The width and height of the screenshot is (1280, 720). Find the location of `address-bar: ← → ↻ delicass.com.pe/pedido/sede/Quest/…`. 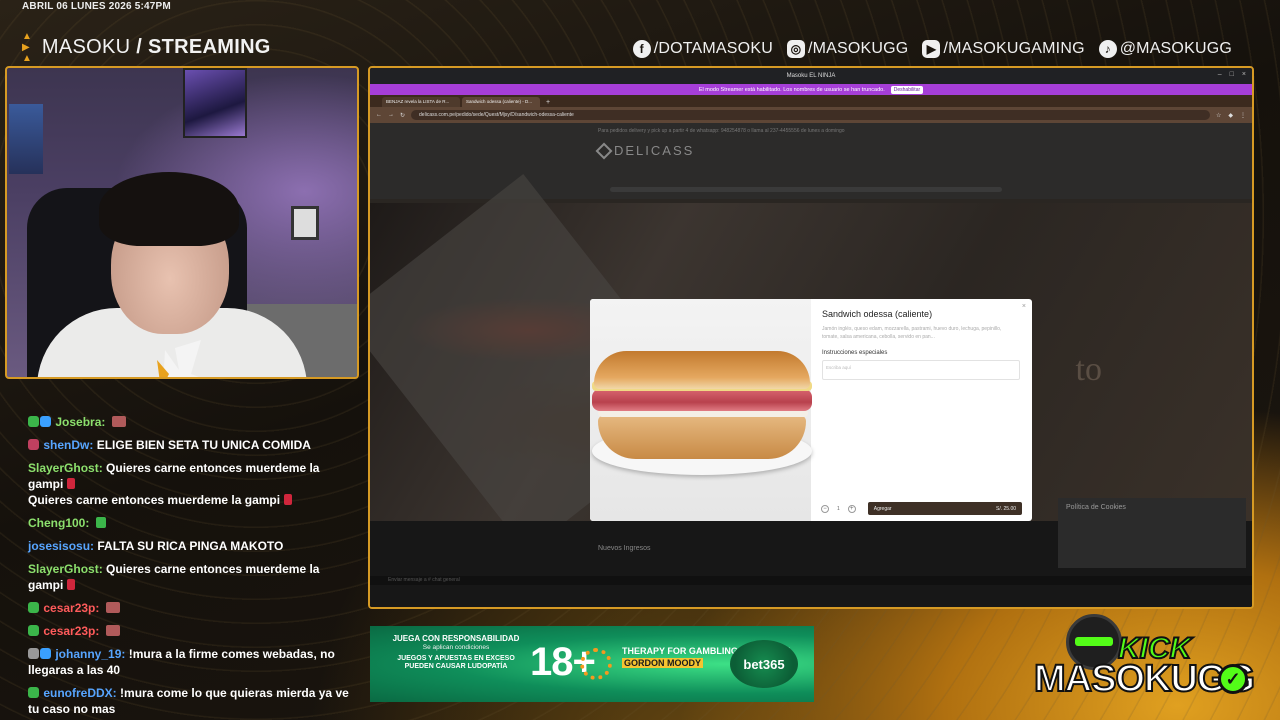

address-bar: ← → ↻ delicass.com.pe/pedido/sede/Quest/… is located at coordinates (811, 115).